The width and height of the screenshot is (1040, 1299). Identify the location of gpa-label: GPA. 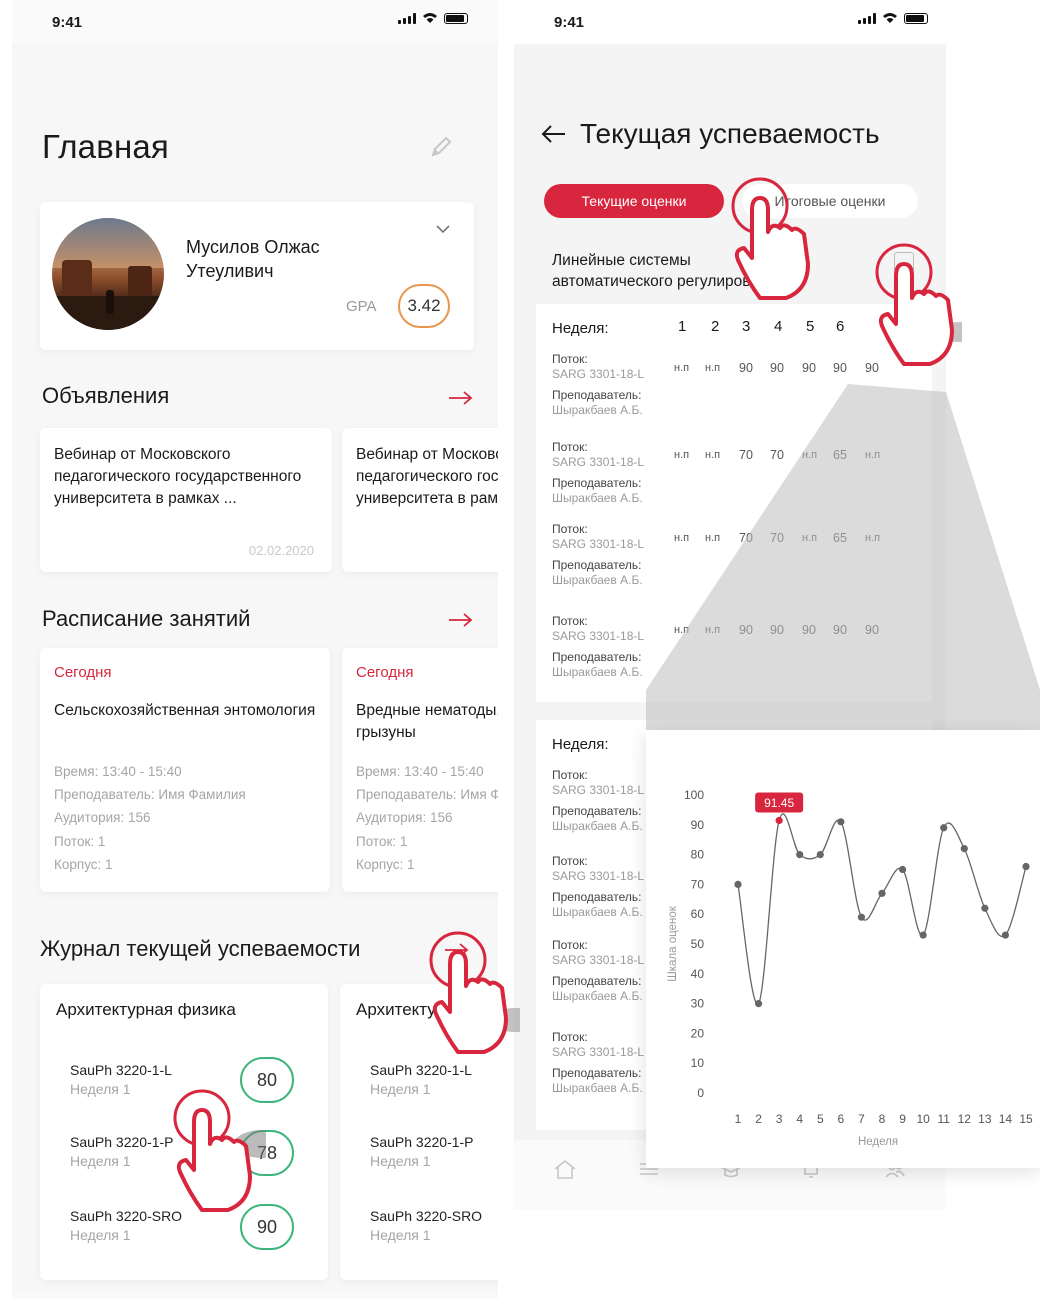
(361, 306).